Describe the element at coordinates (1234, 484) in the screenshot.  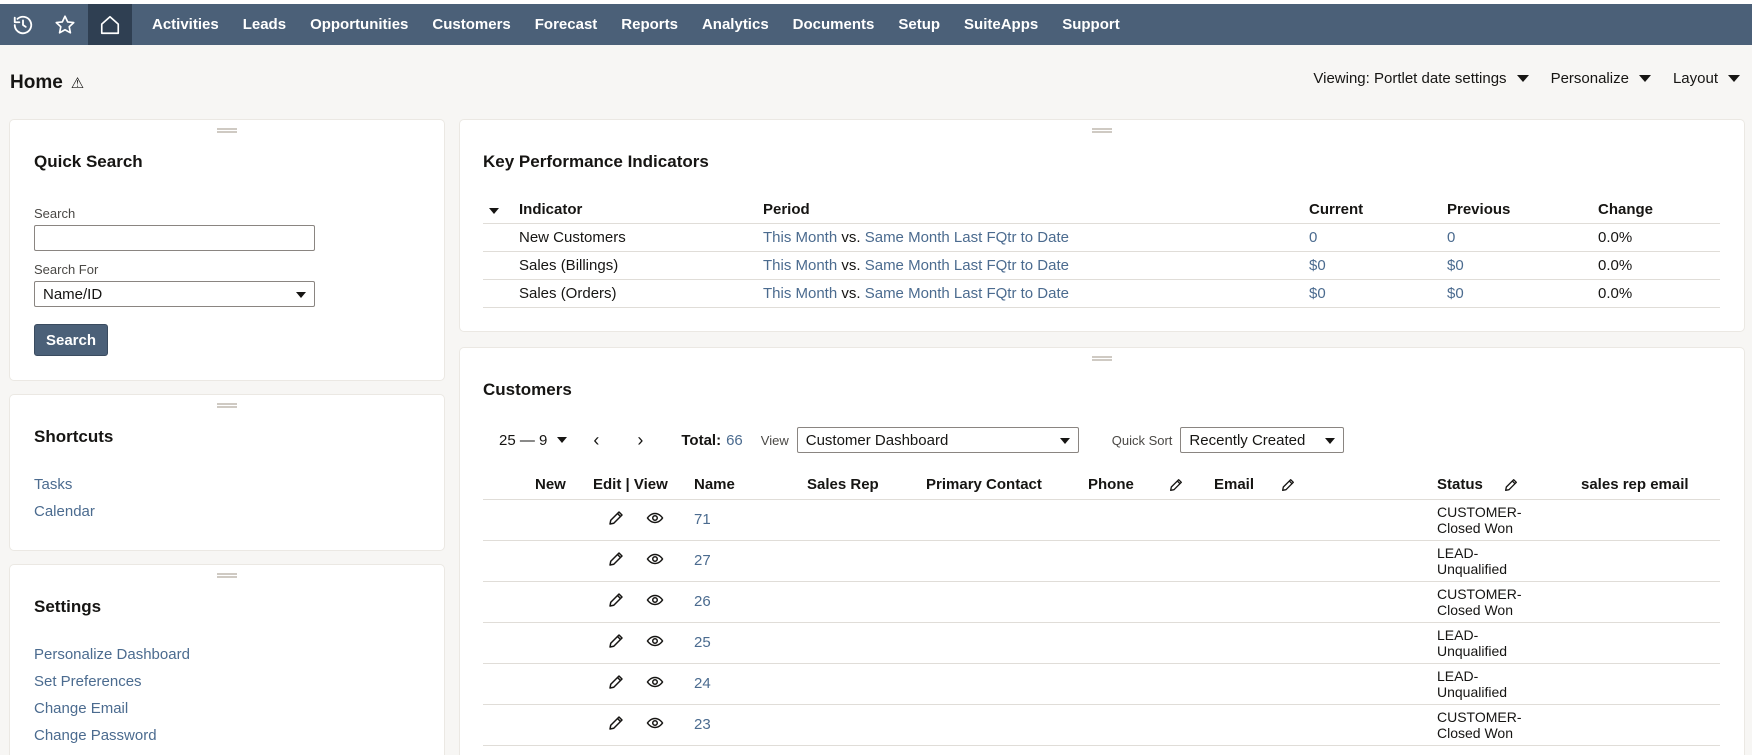
I see `header-email: Email` at that location.